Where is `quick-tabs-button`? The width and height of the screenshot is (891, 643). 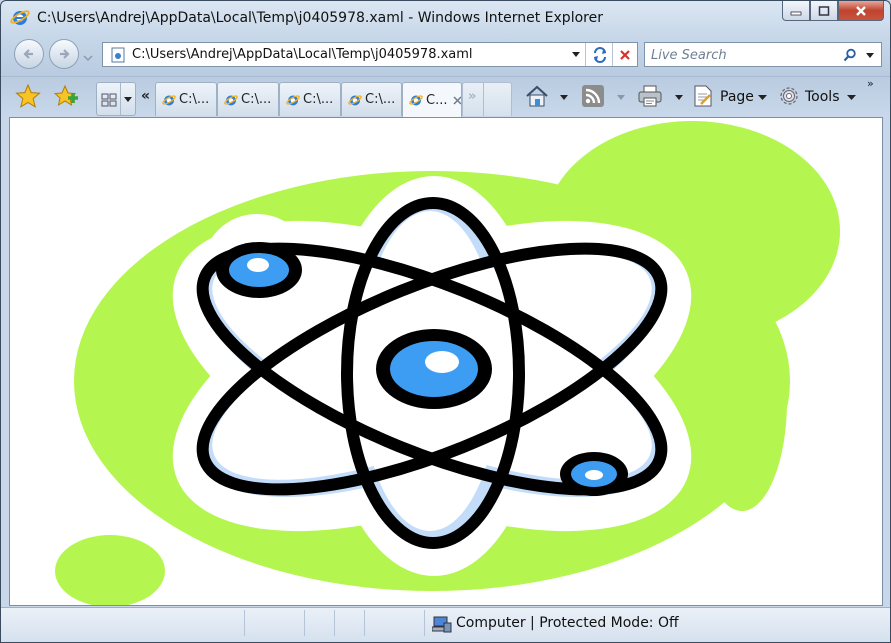 quick-tabs-button is located at coordinates (116, 99).